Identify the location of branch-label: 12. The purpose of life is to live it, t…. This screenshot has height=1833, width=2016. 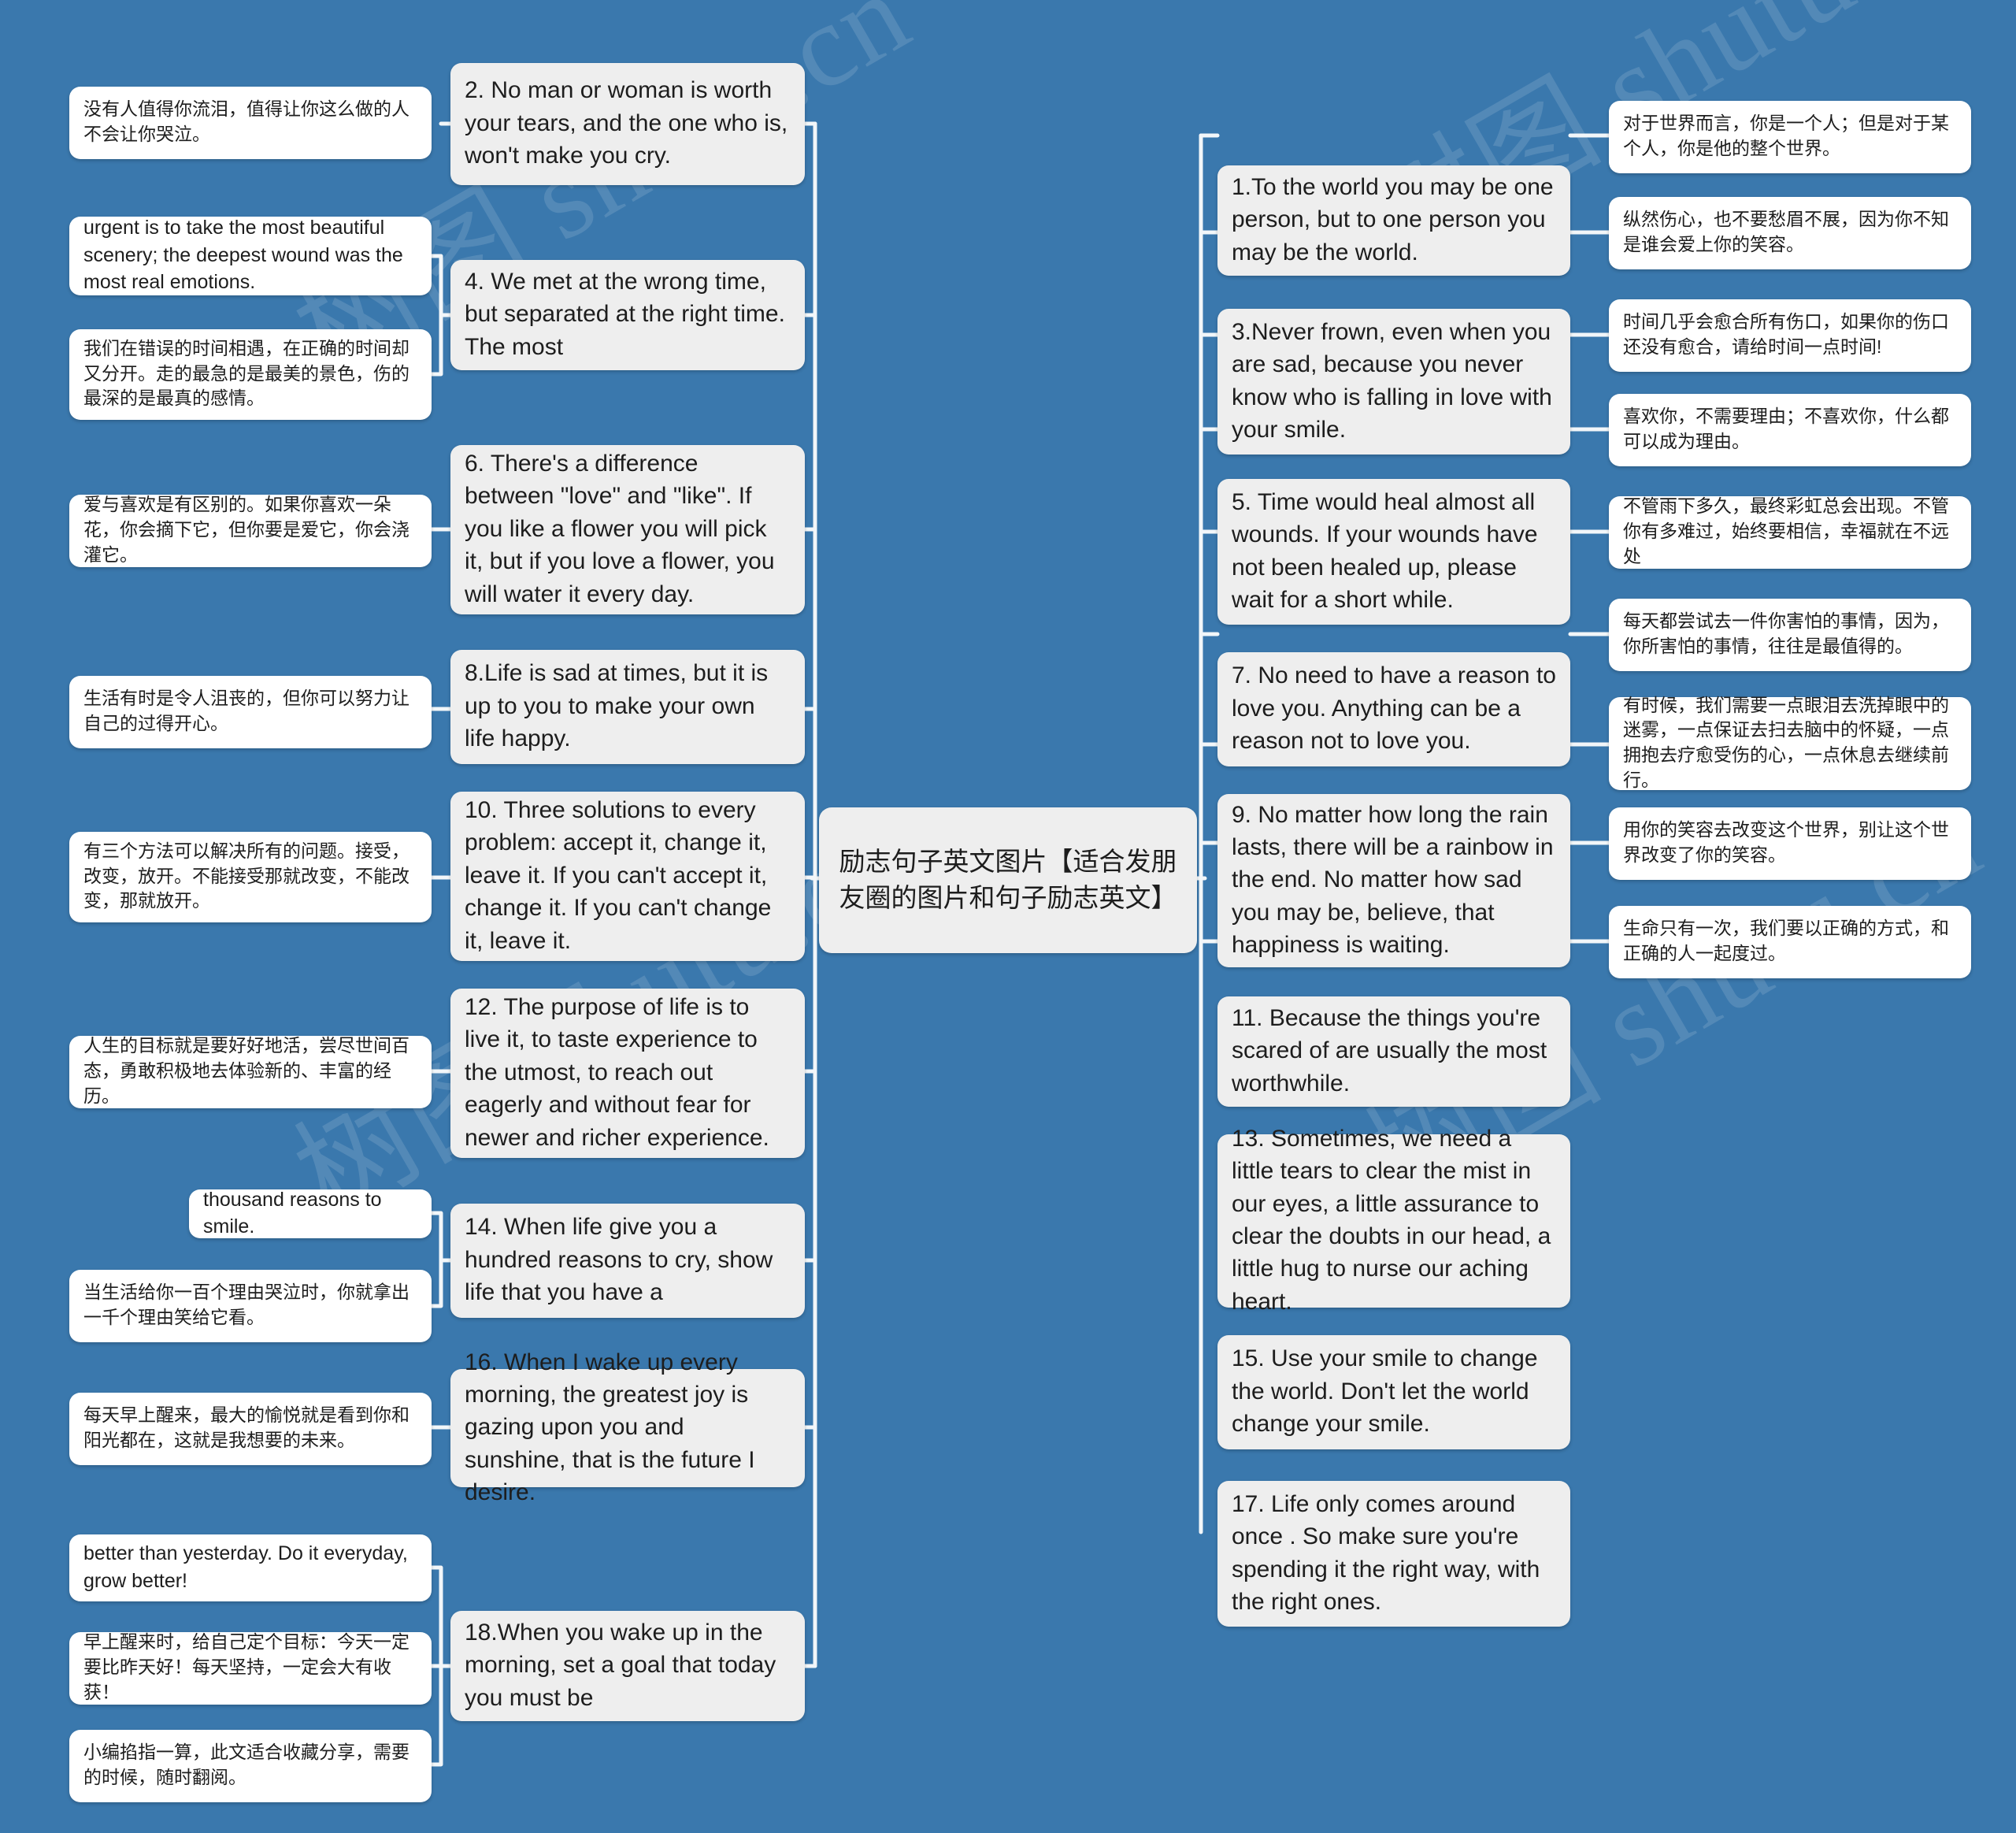
(617, 1072).